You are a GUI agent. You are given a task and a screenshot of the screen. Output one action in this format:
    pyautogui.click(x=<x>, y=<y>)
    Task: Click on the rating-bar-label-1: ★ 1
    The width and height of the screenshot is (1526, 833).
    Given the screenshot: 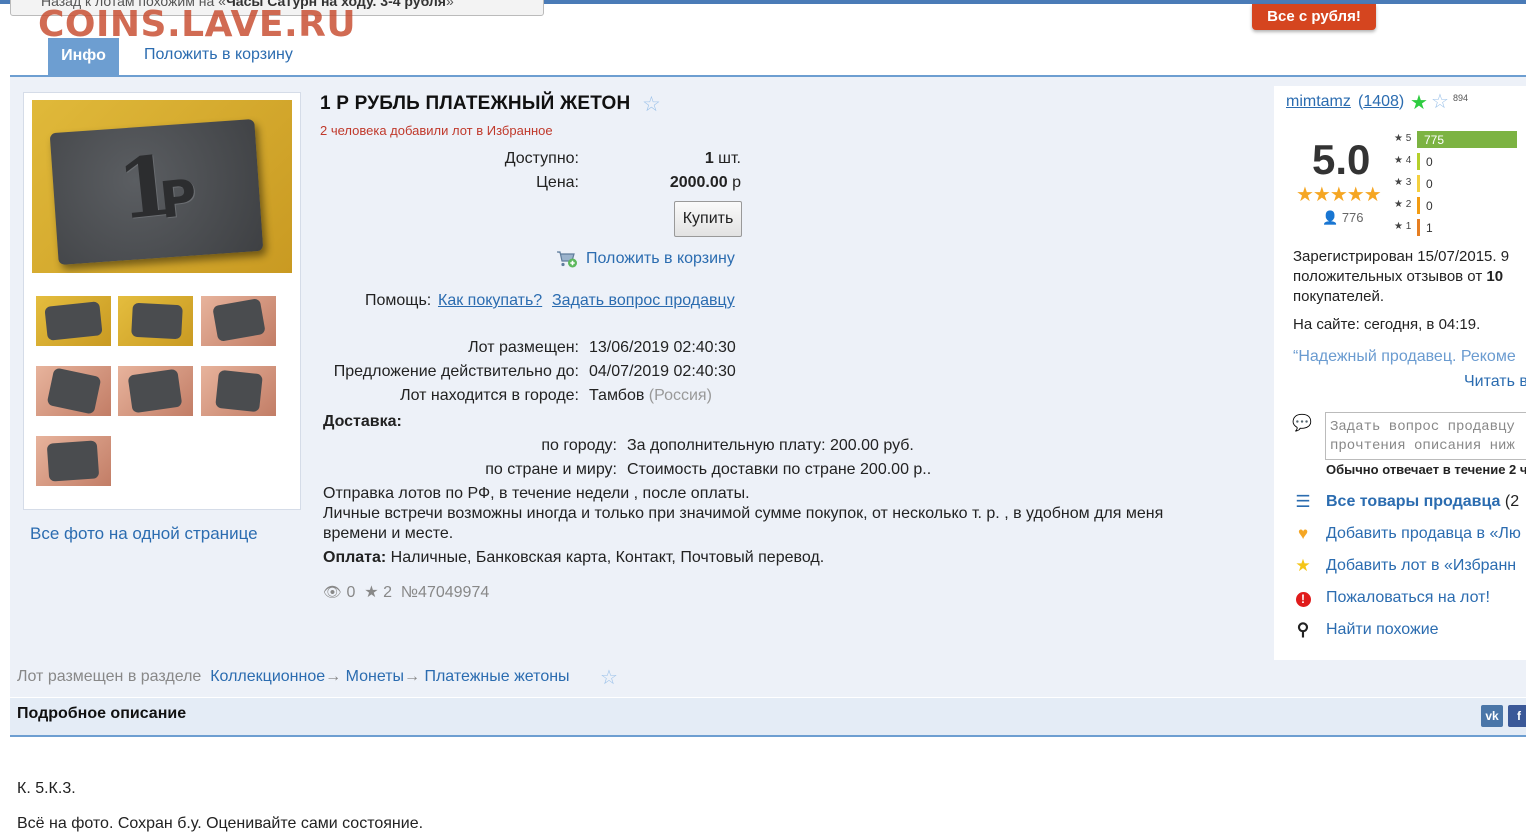 What is the action you would take?
    pyautogui.click(x=1403, y=226)
    